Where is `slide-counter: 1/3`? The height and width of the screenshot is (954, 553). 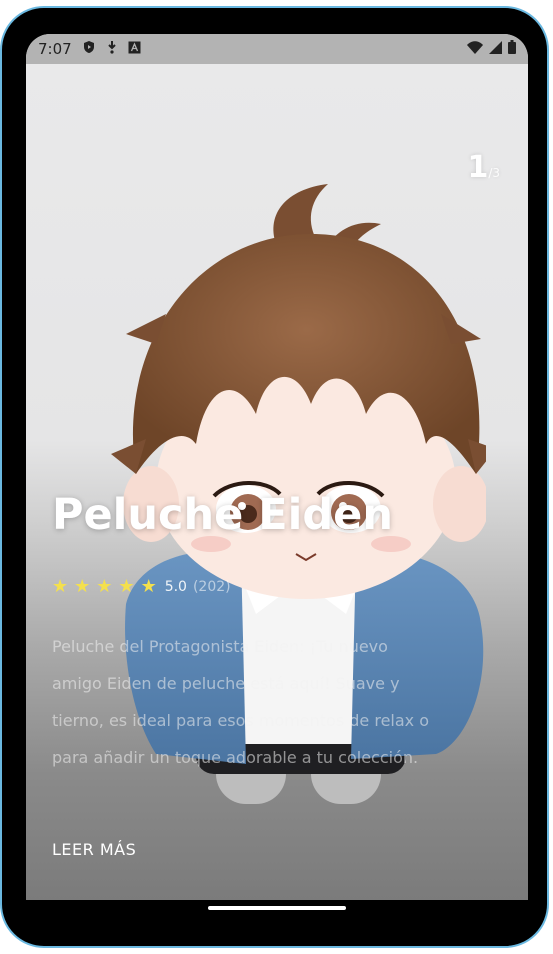 slide-counter: 1/3 is located at coordinates (483, 167).